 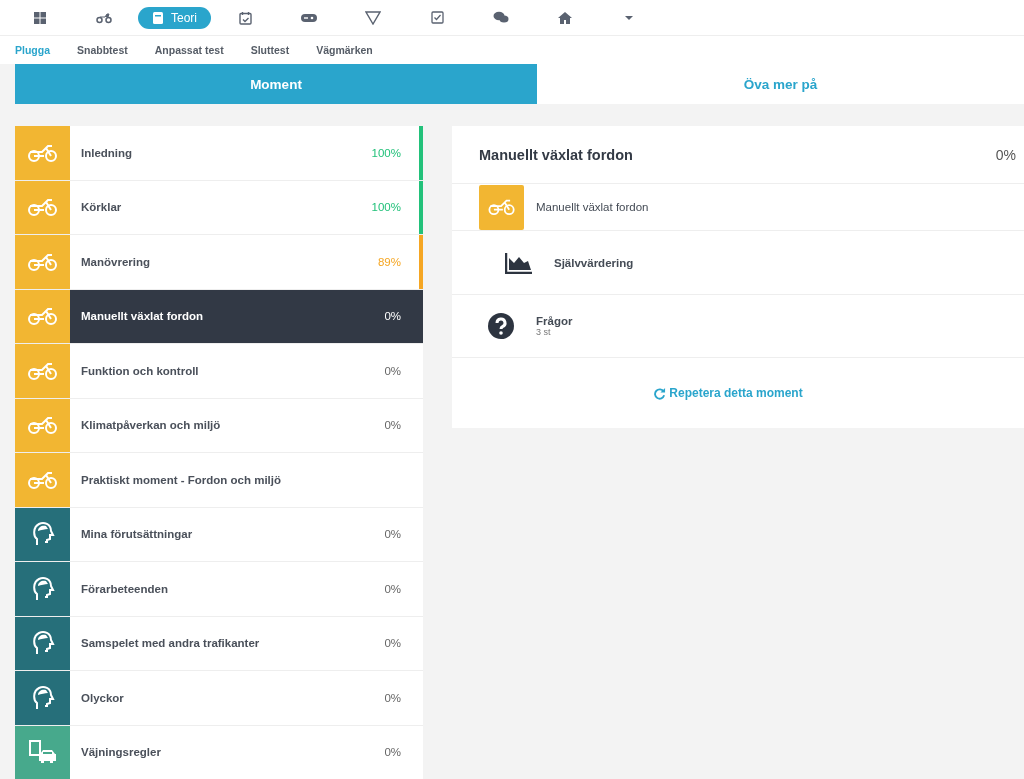 I want to click on moment-row: Funktion och kontroll 0%, so click(x=219, y=371).